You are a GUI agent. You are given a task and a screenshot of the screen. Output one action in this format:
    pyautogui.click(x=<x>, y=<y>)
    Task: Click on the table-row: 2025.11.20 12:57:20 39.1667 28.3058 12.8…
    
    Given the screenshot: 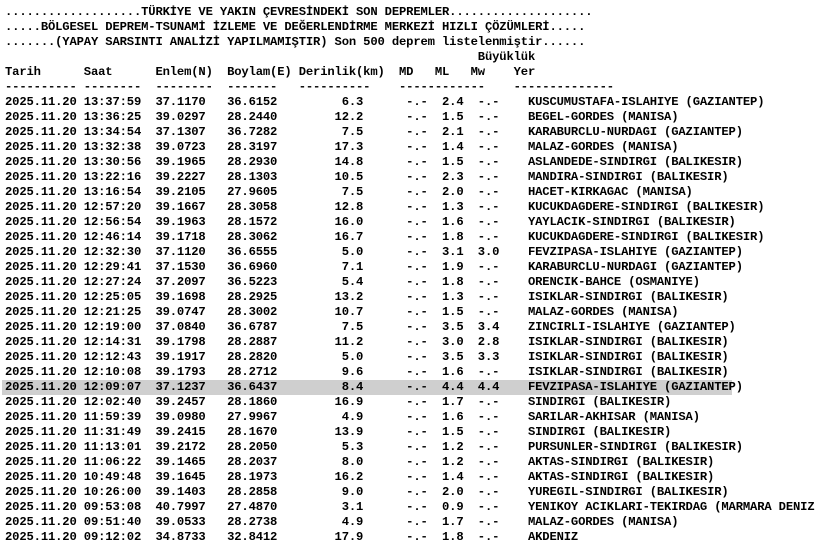 What is the action you would take?
    pyautogui.click(x=385, y=207)
    